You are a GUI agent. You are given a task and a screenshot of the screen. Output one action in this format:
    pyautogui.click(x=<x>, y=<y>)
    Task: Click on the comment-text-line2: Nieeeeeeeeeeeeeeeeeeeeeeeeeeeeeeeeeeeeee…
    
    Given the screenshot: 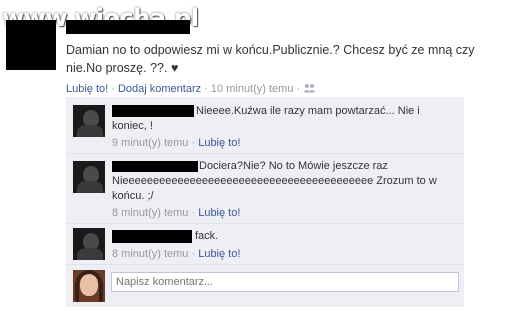 What is the action you would take?
    pyautogui.click(x=274, y=181)
    